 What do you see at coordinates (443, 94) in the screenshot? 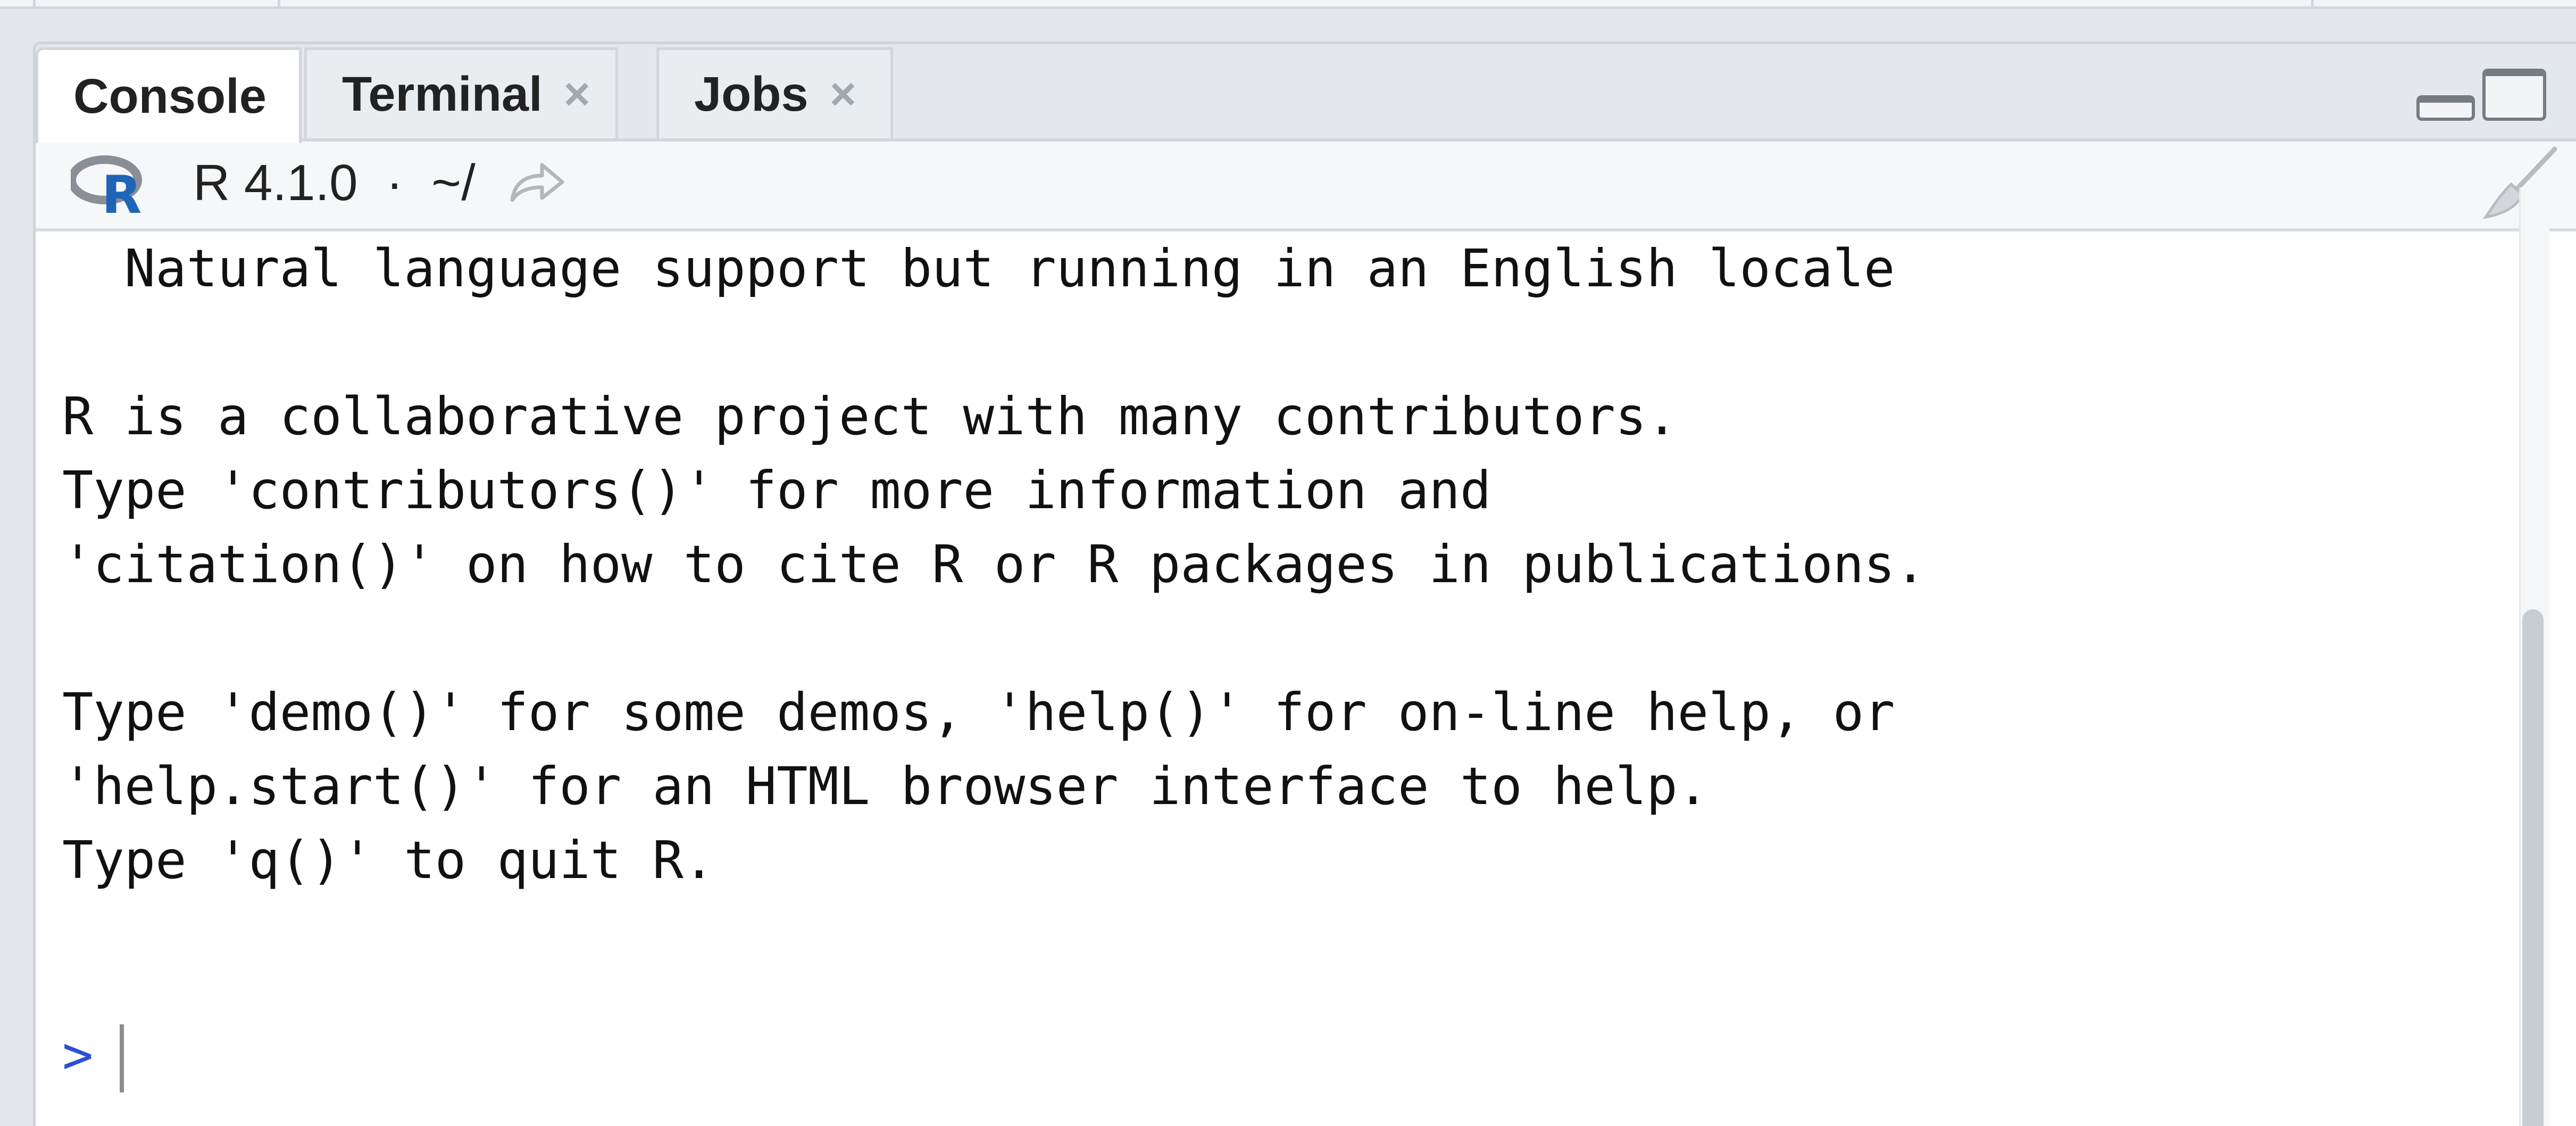
I see `tab-terminal-label: Terminal` at bounding box center [443, 94].